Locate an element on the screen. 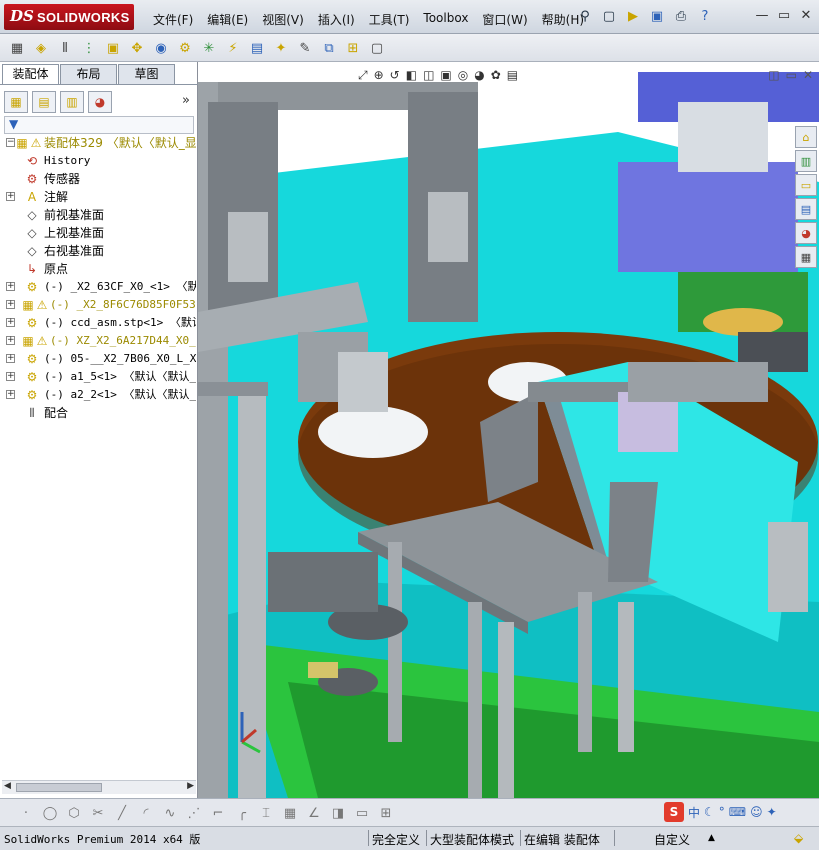 This screenshot has width=819, height=850. menu-edit: 编辑(E) is located at coordinates (227, 19).